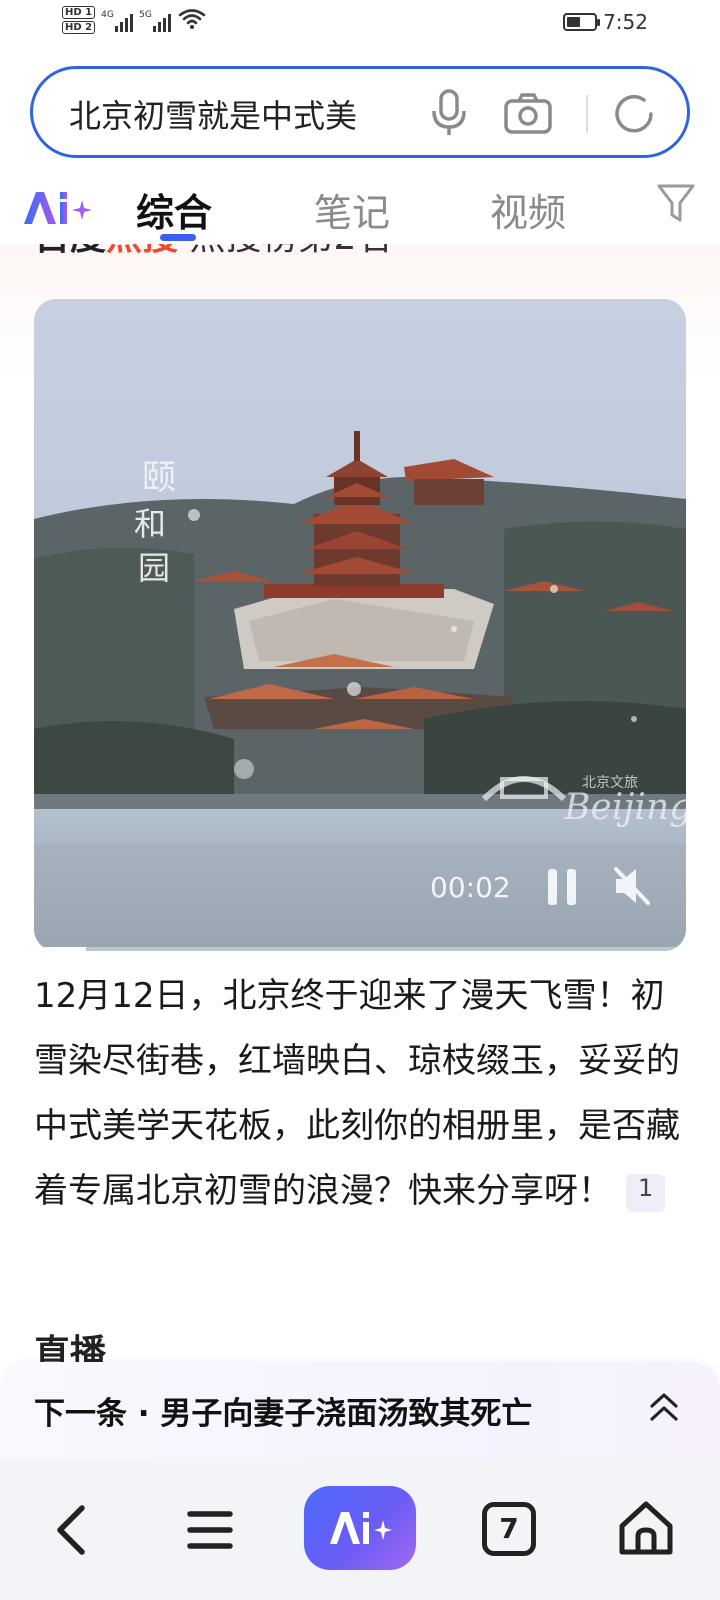 This screenshot has width=720, height=1600. What do you see at coordinates (70, 1348) in the screenshot?
I see `live-section-heading: 直播` at bounding box center [70, 1348].